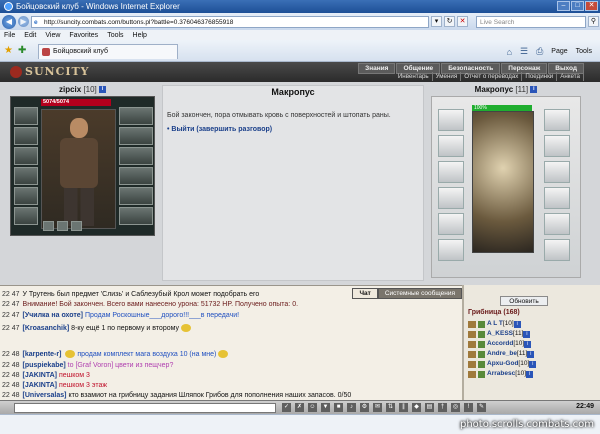 This screenshot has height=434, width=600. I want to click on address-dropdown-icon: ▾, so click(436, 21).